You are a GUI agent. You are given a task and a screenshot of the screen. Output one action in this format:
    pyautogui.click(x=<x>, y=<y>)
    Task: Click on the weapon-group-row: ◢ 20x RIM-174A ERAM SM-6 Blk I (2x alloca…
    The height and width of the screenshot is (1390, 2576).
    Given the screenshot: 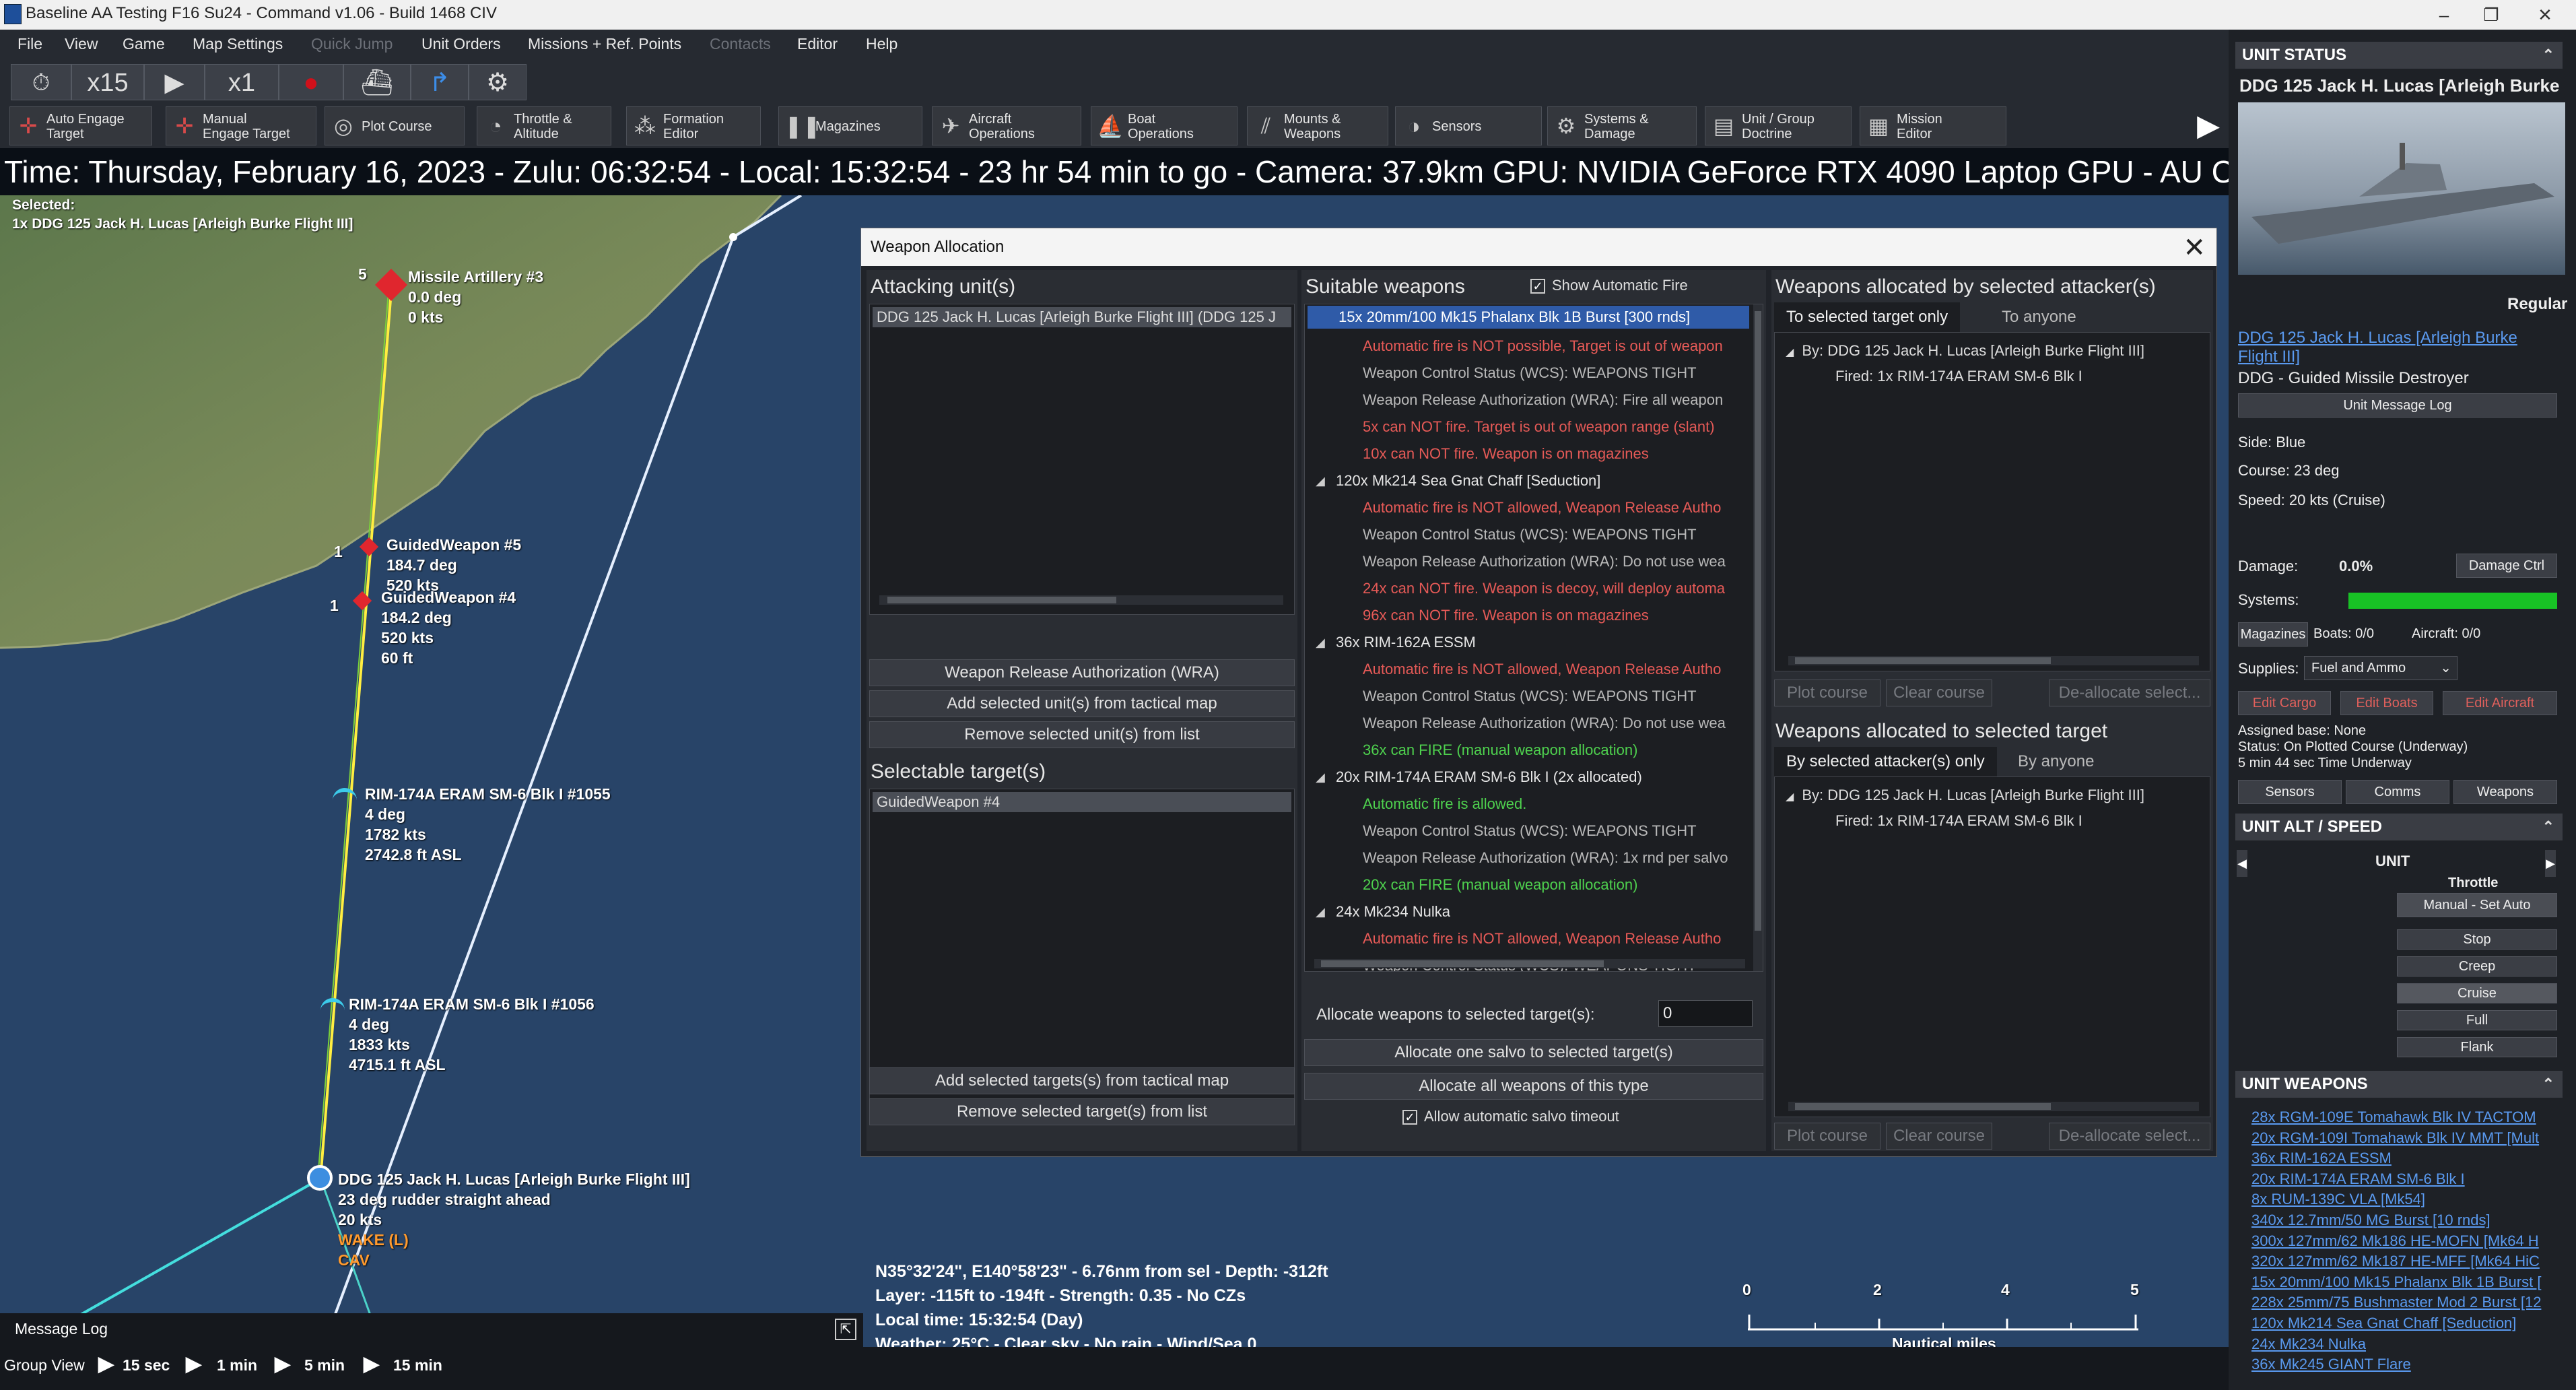 What is the action you would take?
    pyautogui.click(x=1528, y=777)
    